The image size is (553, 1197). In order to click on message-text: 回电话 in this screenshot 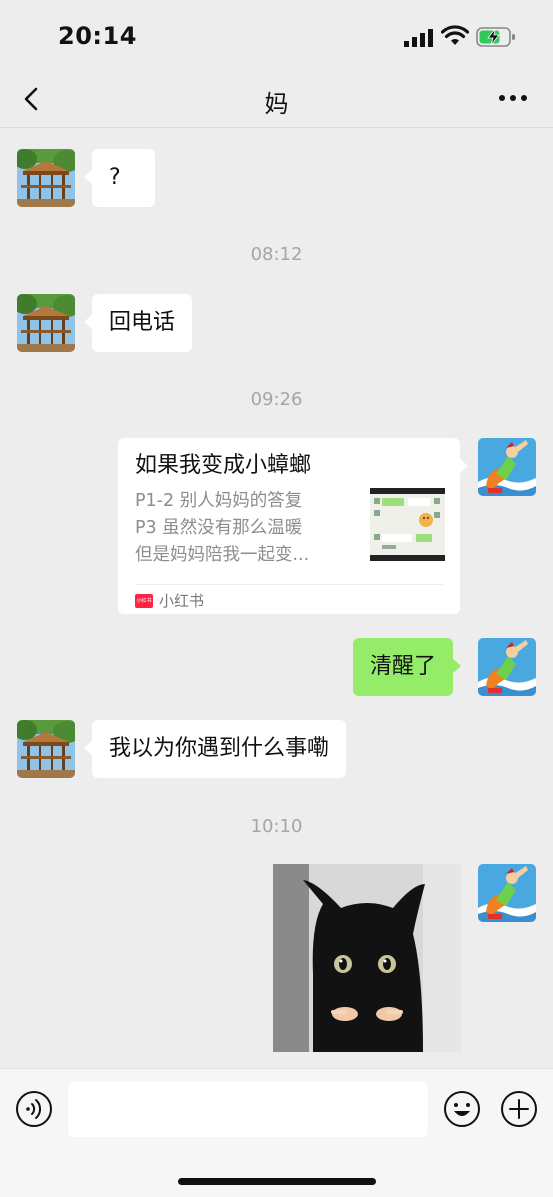, I will do `click(142, 322)`.